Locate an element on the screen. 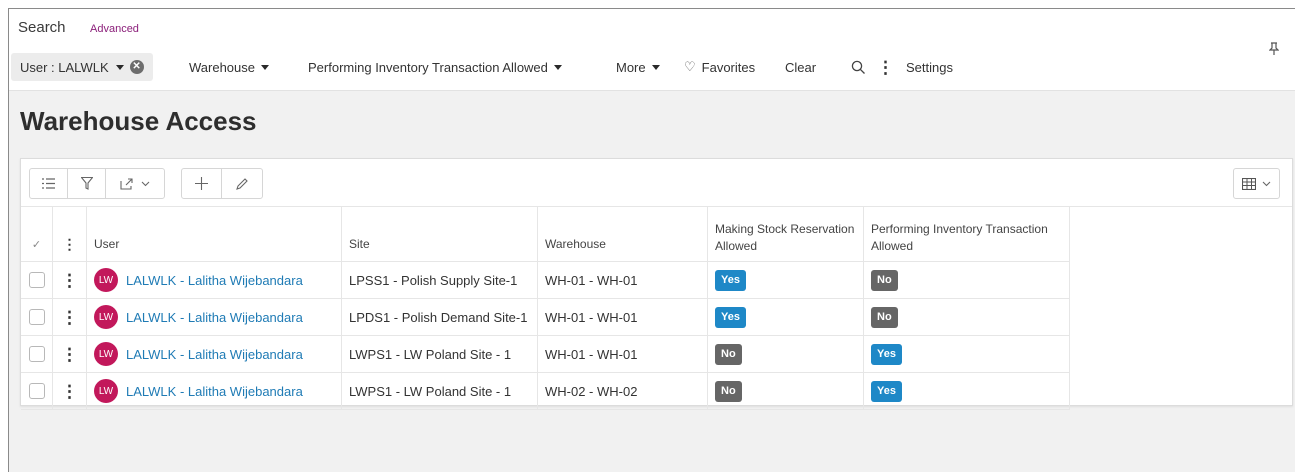 This screenshot has width=1295, height=472. warehouse-filter-button: Warehouse is located at coordinates (229, 67).